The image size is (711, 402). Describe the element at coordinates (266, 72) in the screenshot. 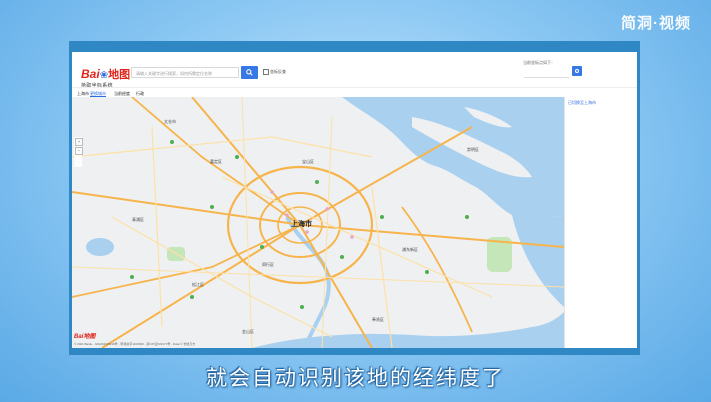

I see `checkbox-box` at that location.